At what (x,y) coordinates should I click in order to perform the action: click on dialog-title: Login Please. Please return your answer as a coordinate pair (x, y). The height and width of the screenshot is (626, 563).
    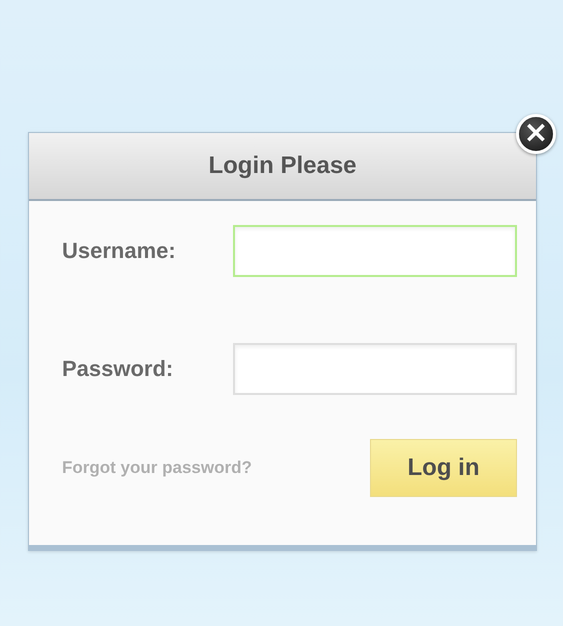
    Looking at the image, I should click on (282, 166).